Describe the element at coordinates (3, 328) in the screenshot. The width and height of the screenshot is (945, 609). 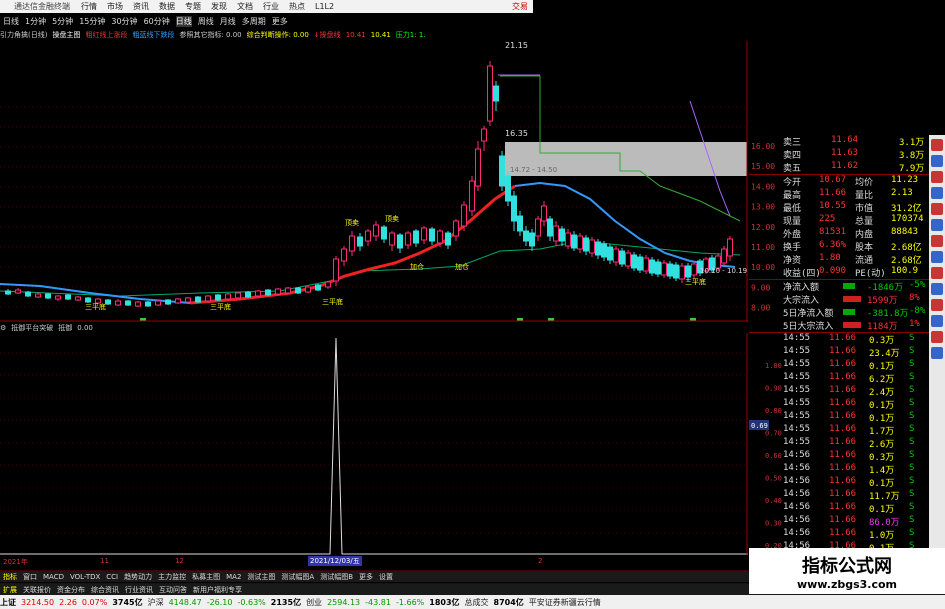
I see `sub-indicator-gear-icon: ⚙` at that location.